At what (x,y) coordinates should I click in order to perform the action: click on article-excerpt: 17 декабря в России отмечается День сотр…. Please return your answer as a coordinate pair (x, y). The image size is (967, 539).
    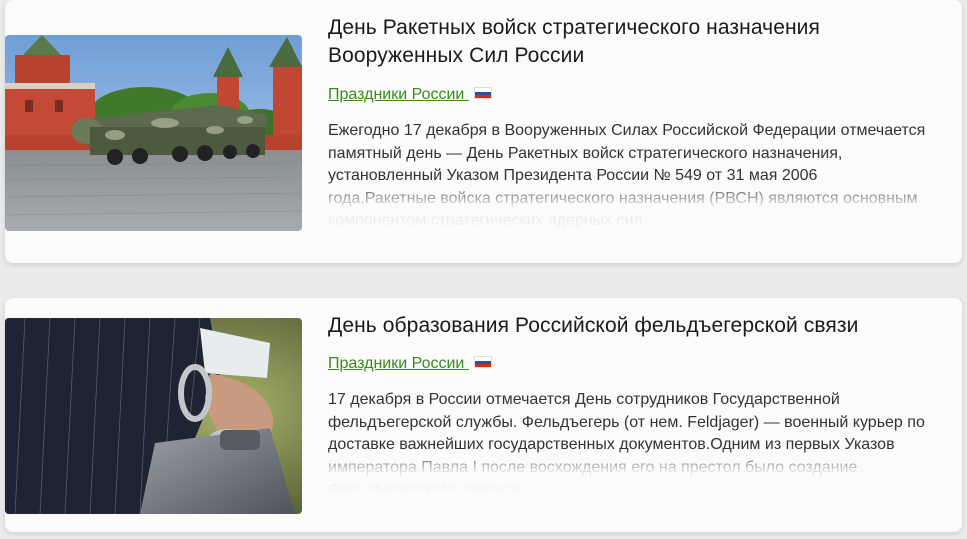
    Looking at the image, I should click on (626, 441).